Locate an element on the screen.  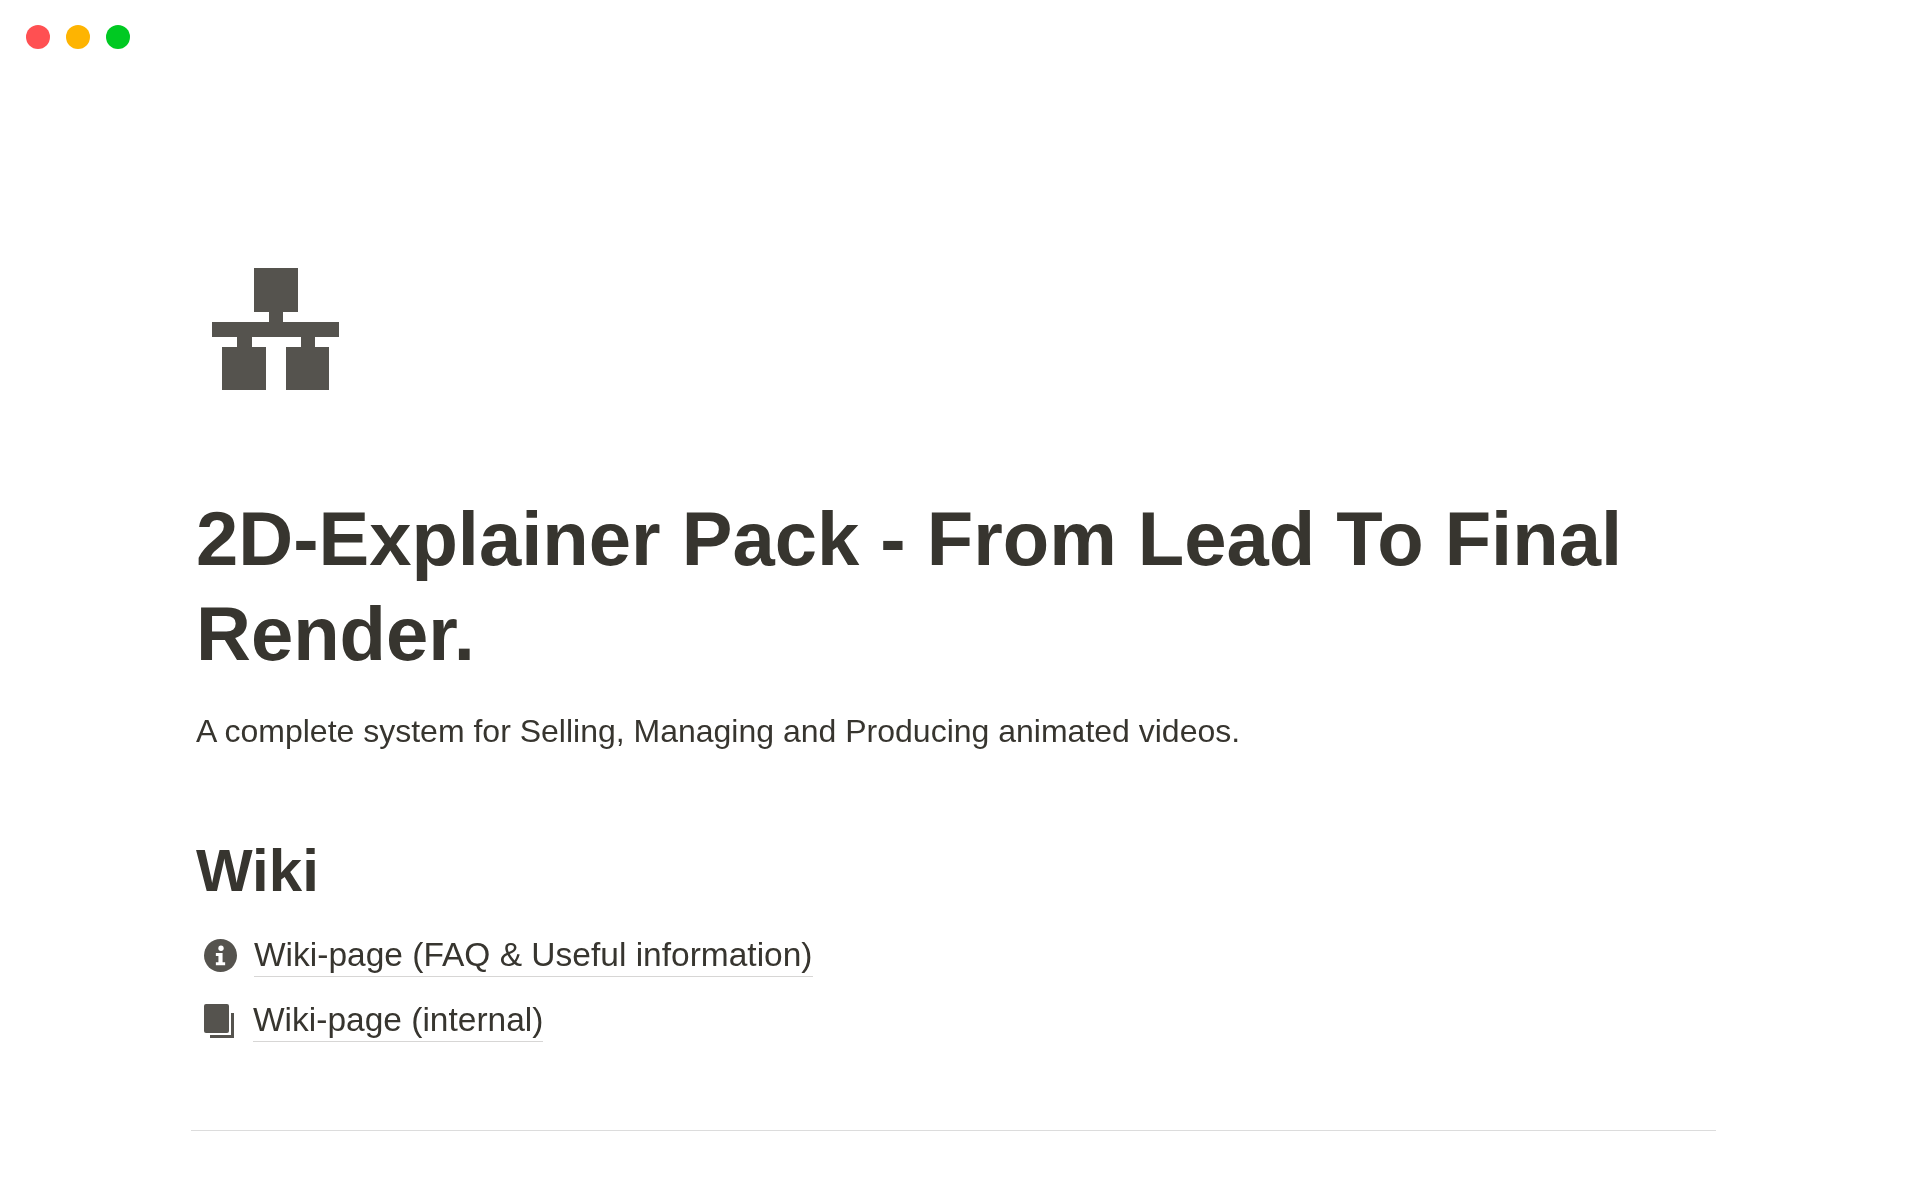
close-button is located at coordinates (38, 37).